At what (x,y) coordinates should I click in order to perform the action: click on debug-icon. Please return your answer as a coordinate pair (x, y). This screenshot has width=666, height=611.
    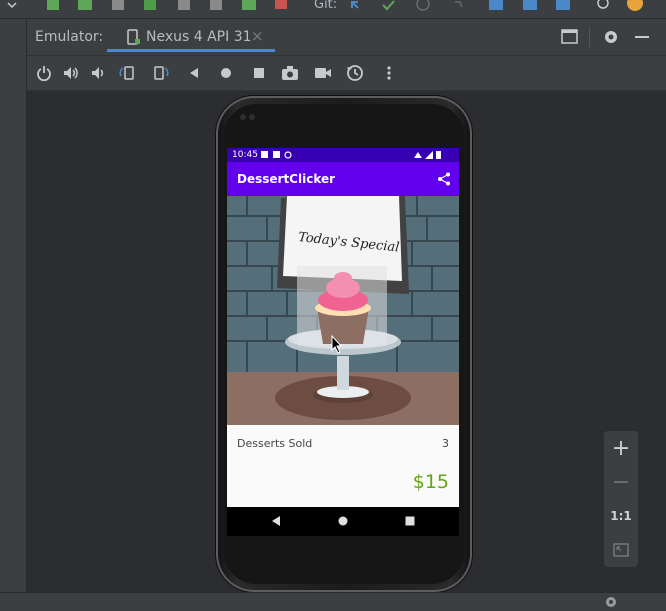
    Looking at the image, I should click on (118, 5).